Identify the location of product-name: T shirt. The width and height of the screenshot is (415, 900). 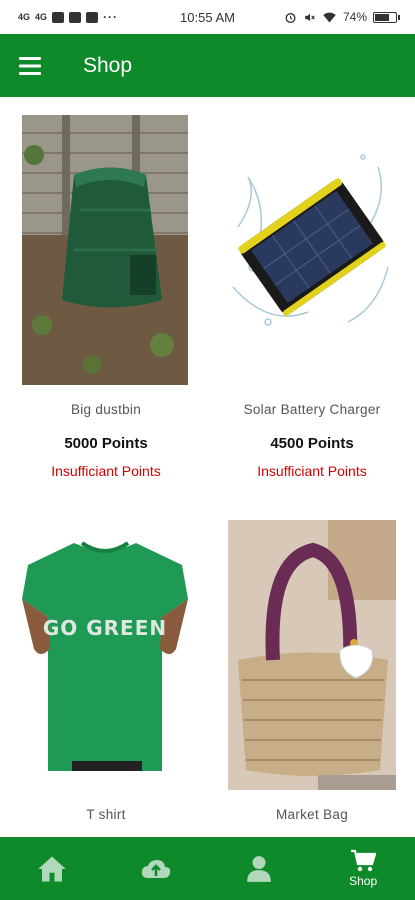
(106, 814).